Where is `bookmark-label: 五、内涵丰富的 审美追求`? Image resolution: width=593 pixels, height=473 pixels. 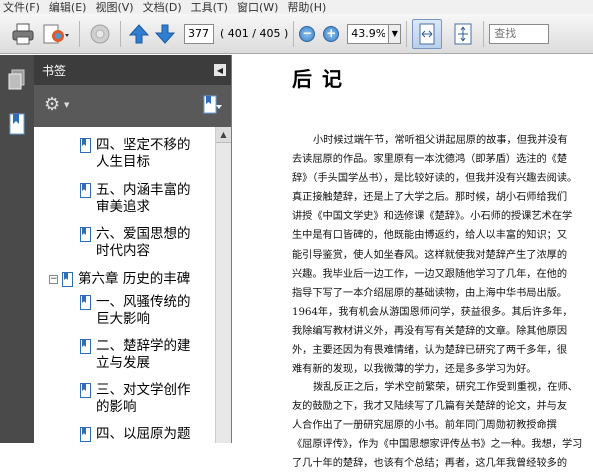
bookmark-label: 五、内涵丰富的 审美追求 is located at coordinates (143, 199).